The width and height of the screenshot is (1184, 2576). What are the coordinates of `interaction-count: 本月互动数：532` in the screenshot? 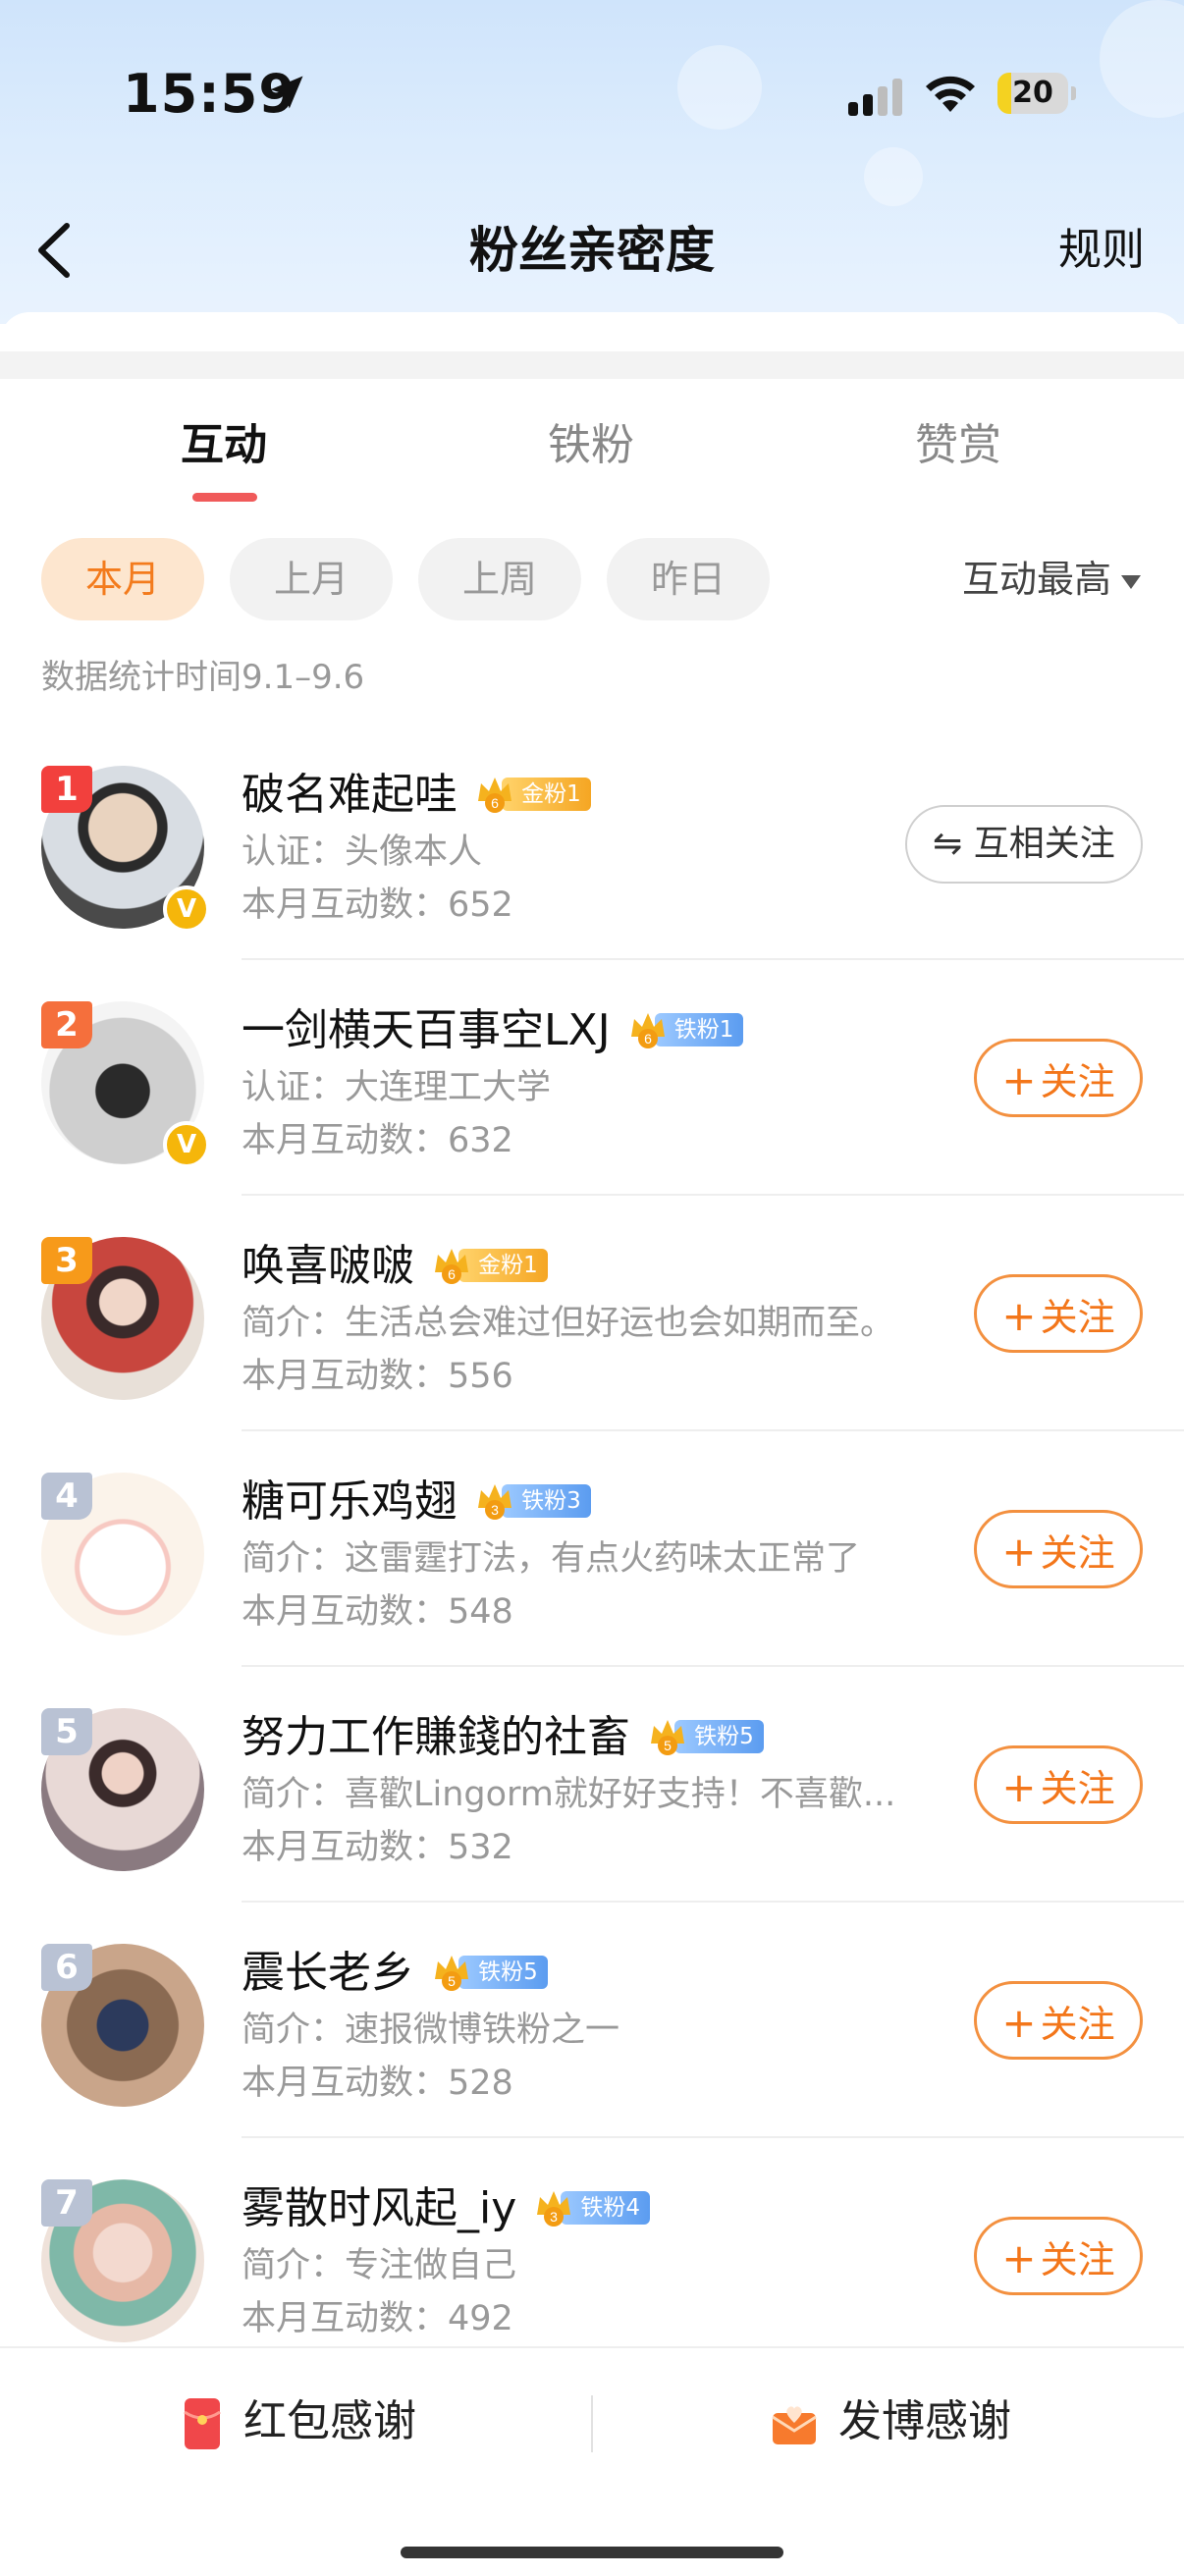 It's located at (377, 1847).